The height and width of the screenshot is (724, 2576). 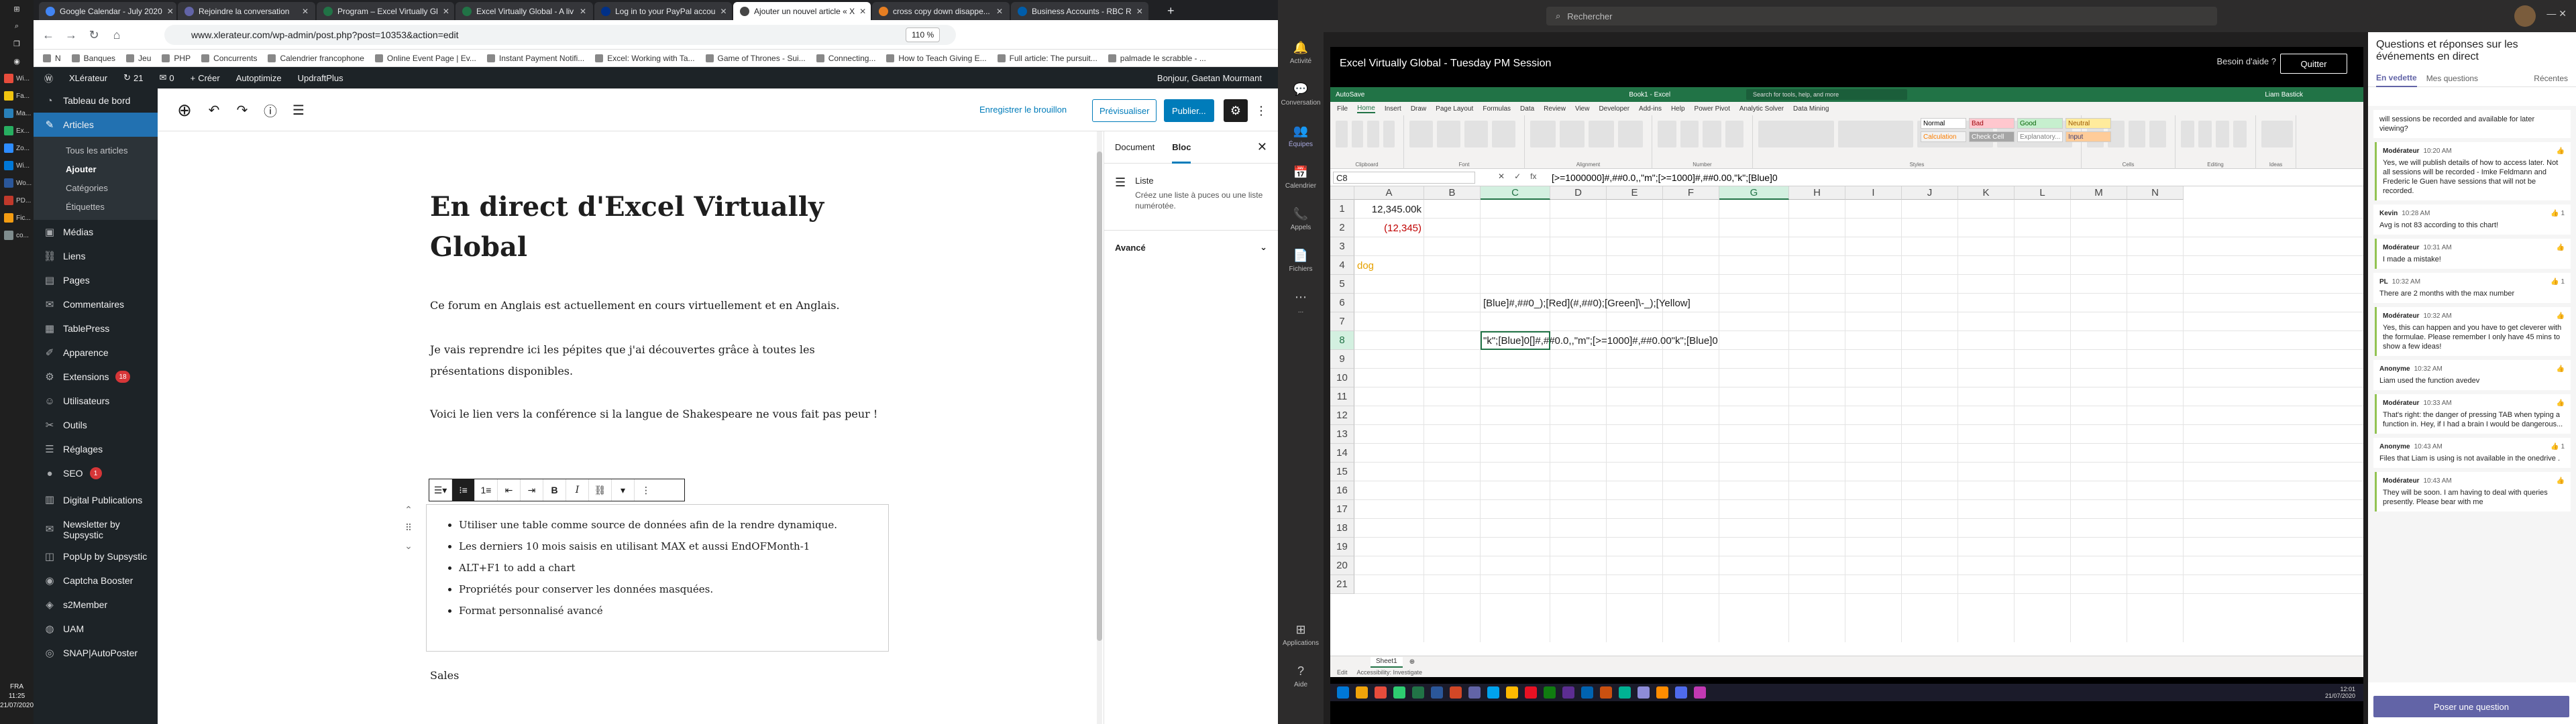 What do you see at coordinates (1191, 247) in the screenshot?
I see `advanced-panel-toggle: Avancé ⌄` at bounding box center [1191, 247].